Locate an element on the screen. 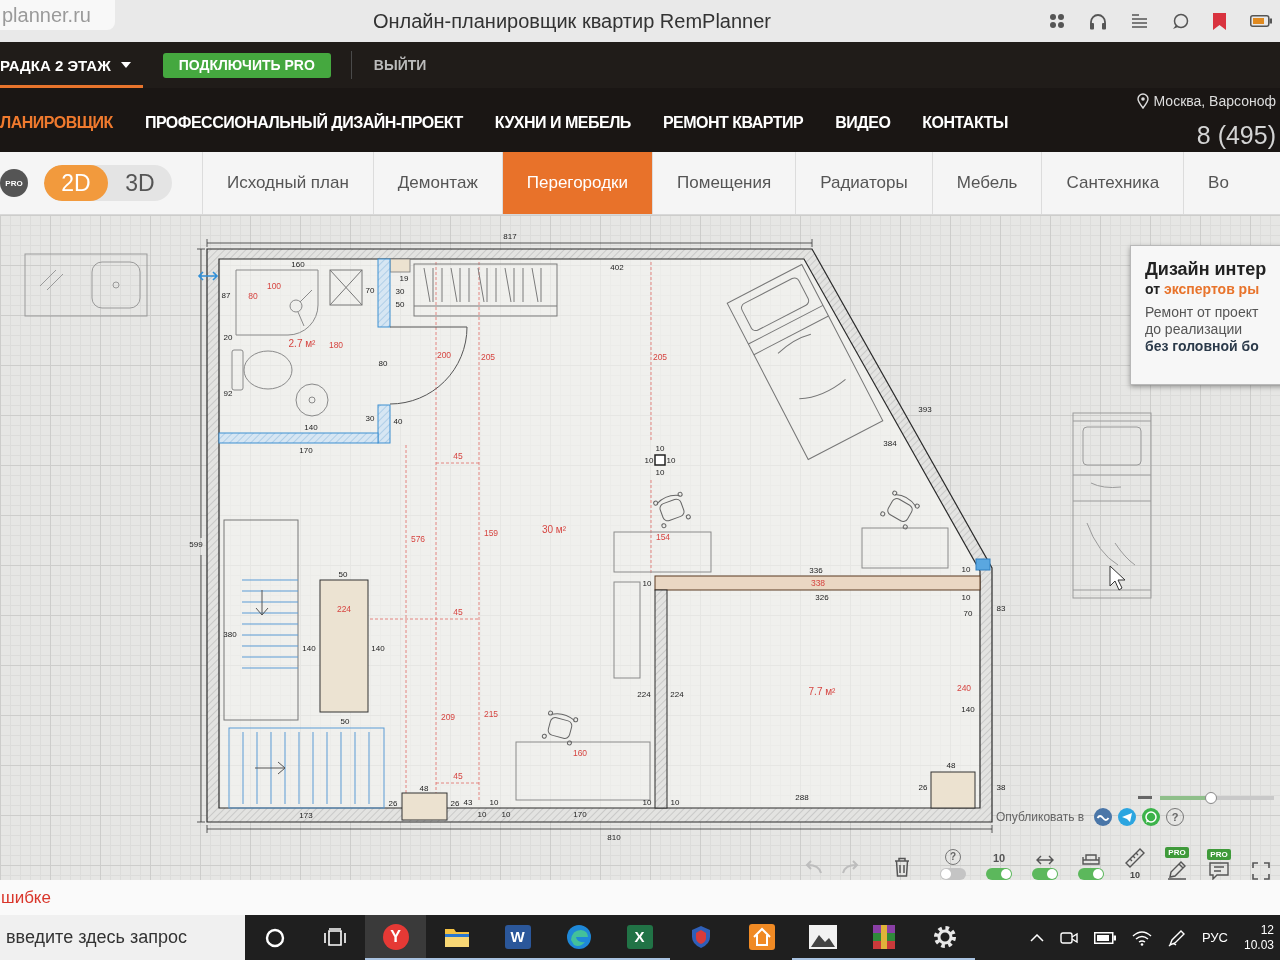 Image resolution: width=1280 pixels, height=960 pixels. nav-link: ВИДЕО is located at coordinates (863, 123).